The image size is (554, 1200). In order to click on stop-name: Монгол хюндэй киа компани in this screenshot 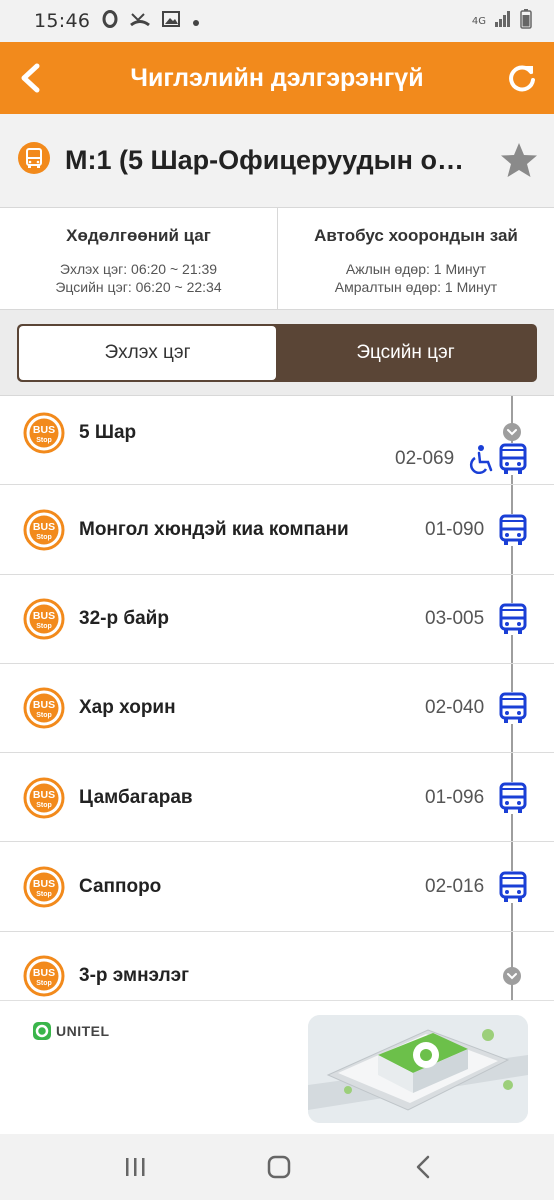, I will do `click(214, 529)`.